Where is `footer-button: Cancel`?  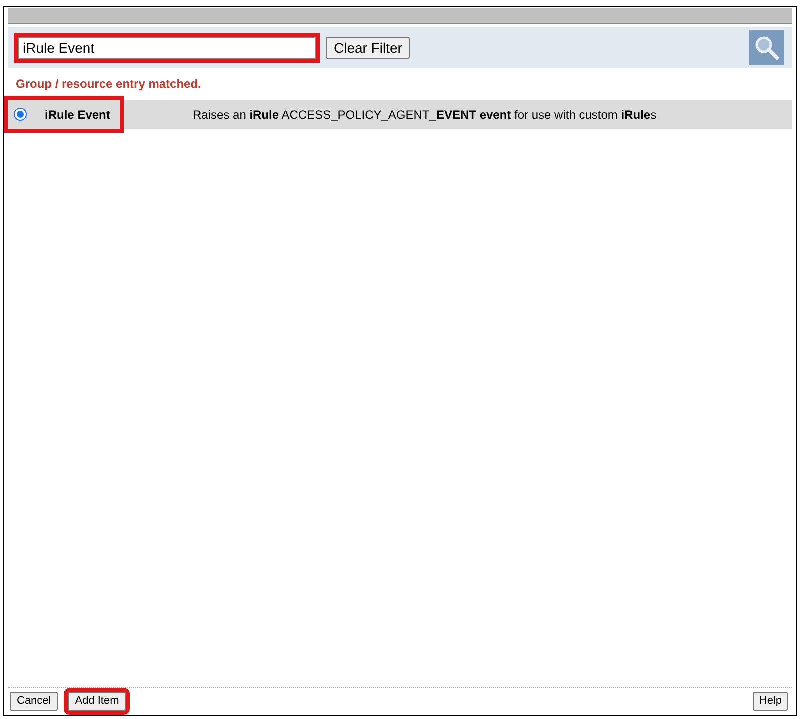
footer-button: Cancel is located at coordinates (34, 701).